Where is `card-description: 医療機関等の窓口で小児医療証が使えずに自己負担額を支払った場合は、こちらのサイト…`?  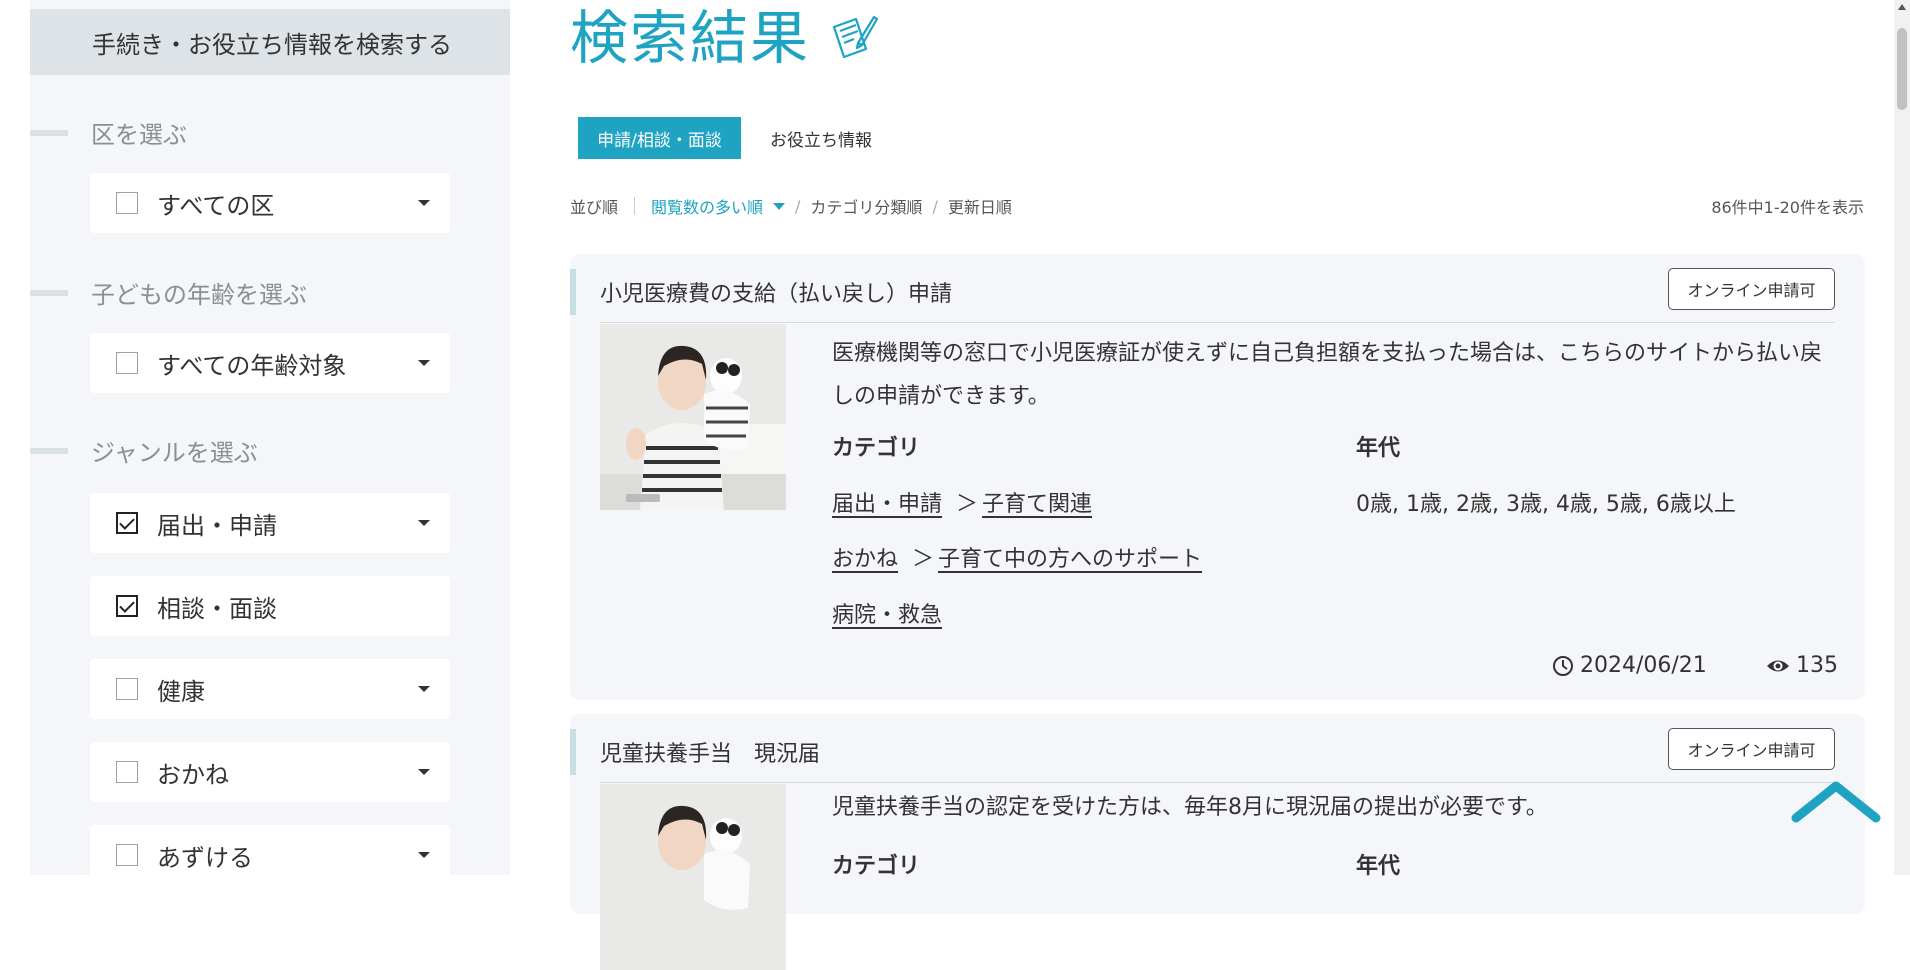
card-description: 医療機関等の窓口で小児医療証が使えずに自己負担額を支払った場合は、こちらのサイト… is located at coordinates (1327, 375).